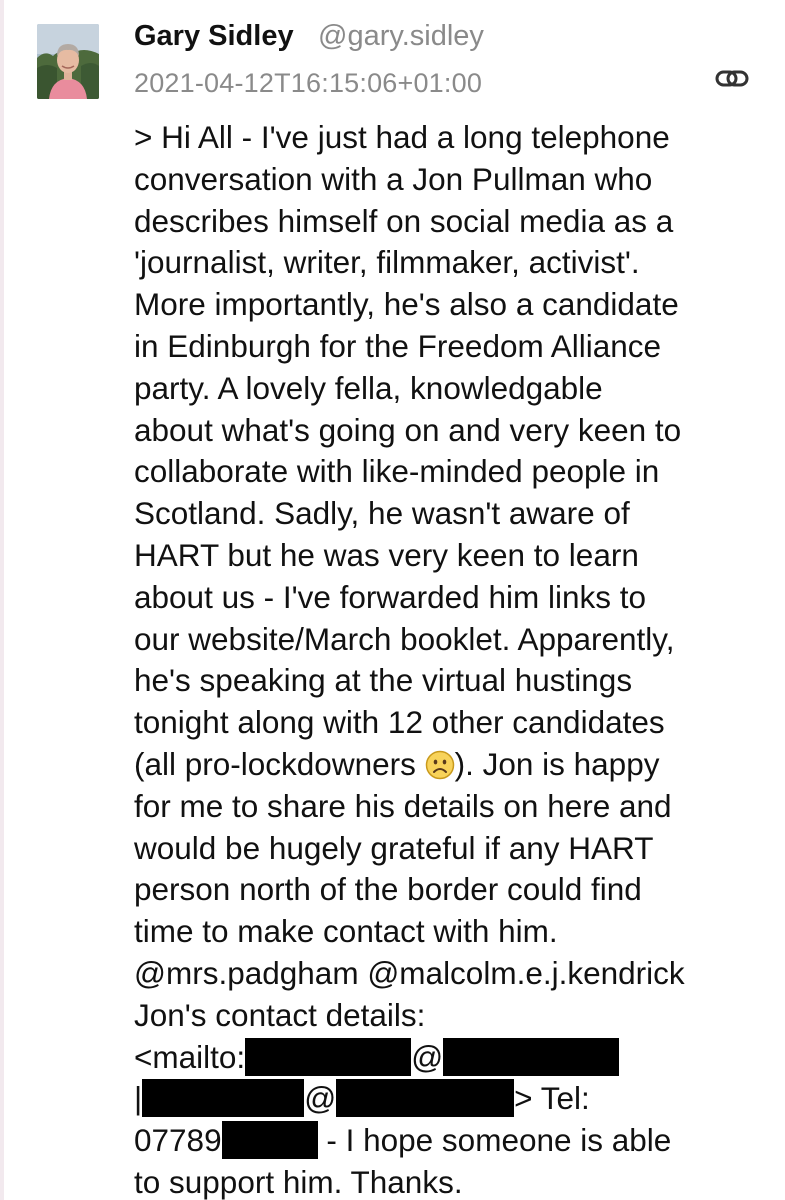 Image resolution: width=785 pixels, height=1200 pixels. I want to click on mailto-line: <mailto: @, so click(449, 1058).